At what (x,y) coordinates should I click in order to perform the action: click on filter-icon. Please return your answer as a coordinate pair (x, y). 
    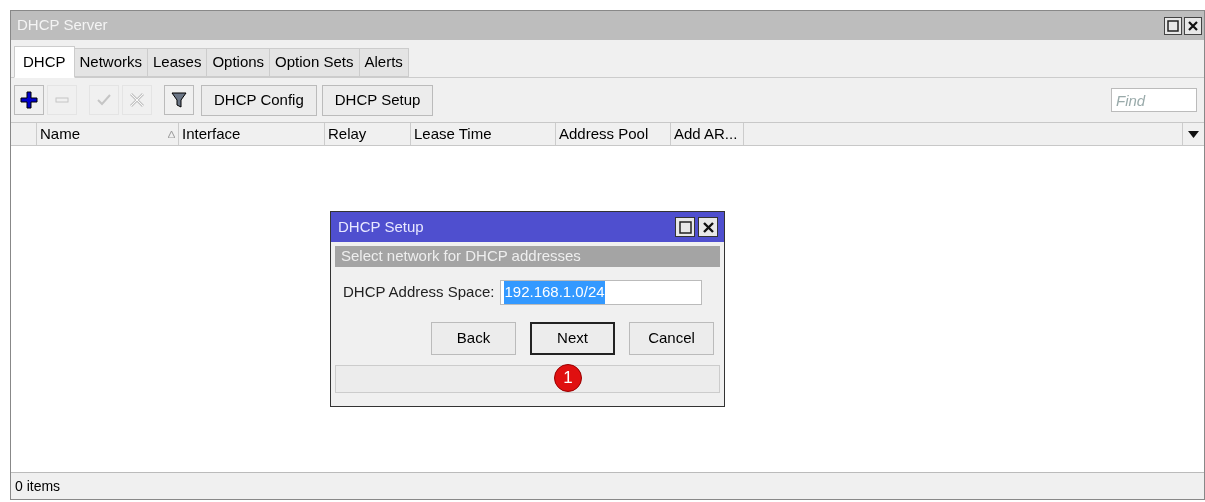
    Looking at the image, I should click on (179, 100).